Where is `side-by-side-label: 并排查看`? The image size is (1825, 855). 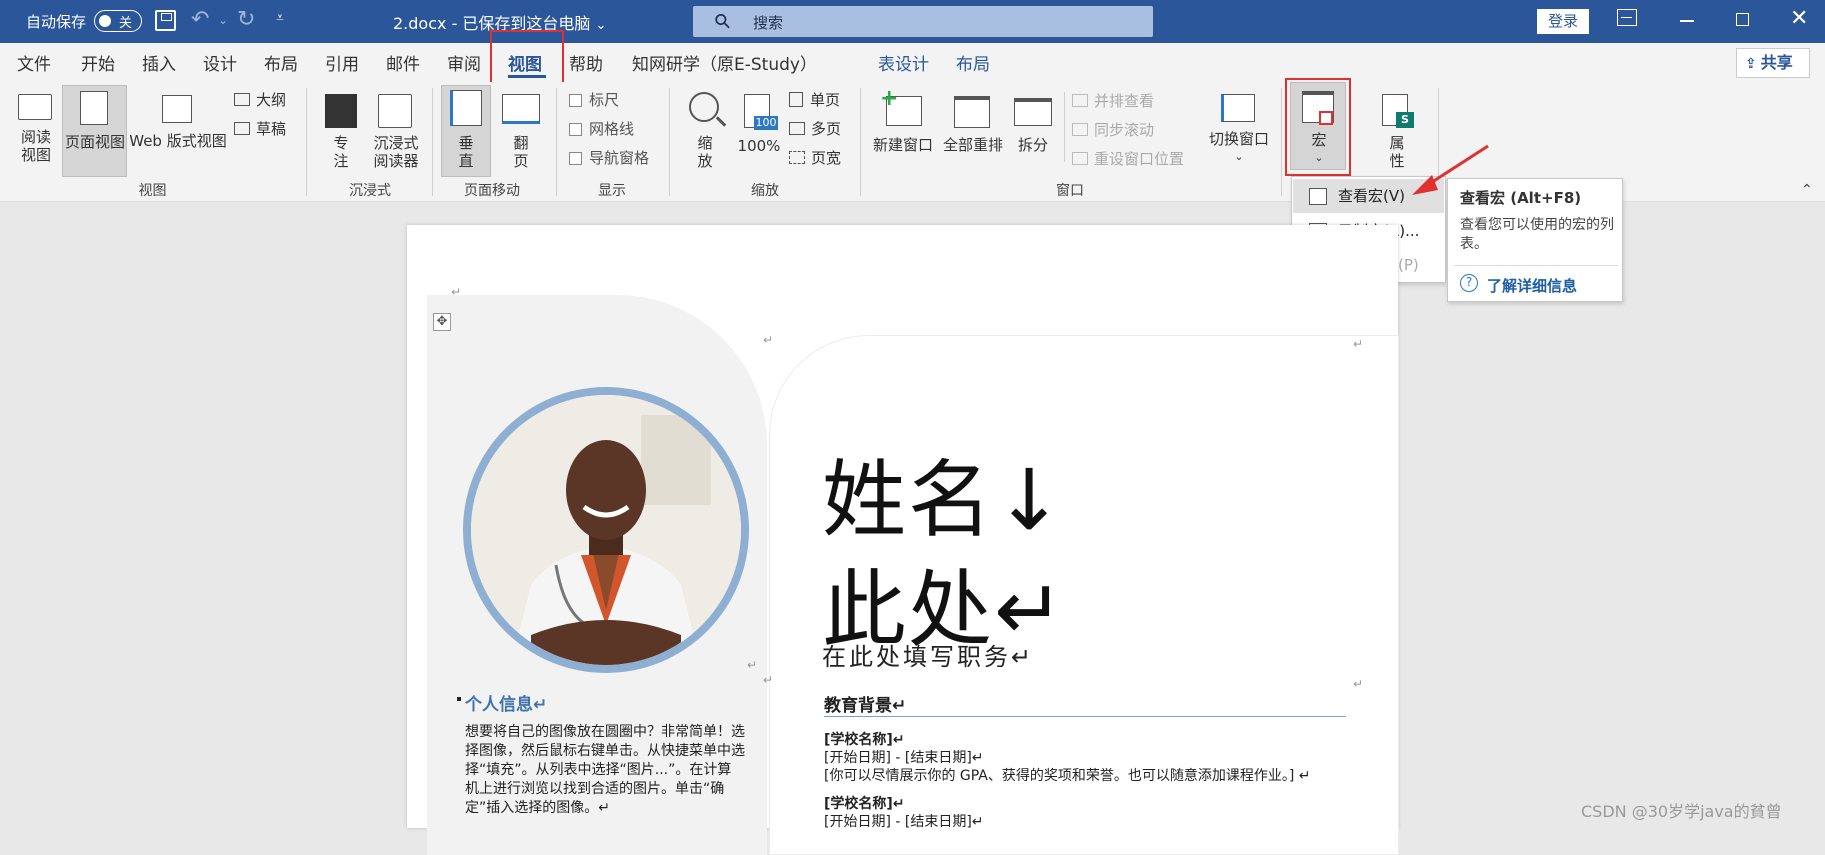 side-by-side-label: 并排查看 is located at coordinates (1124, 101).